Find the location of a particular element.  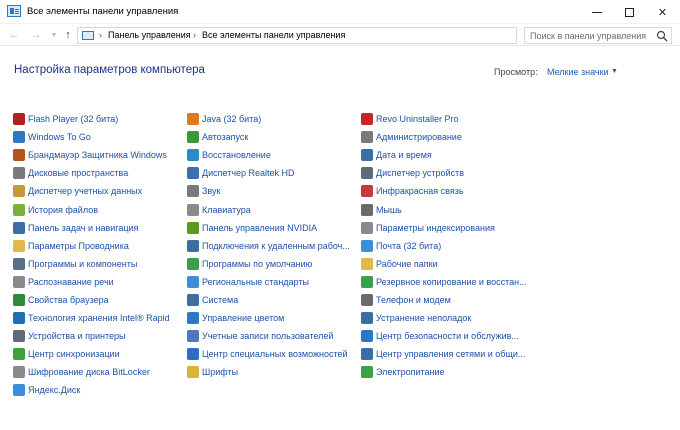

firewall-icon is located at coordinates (19, 155).